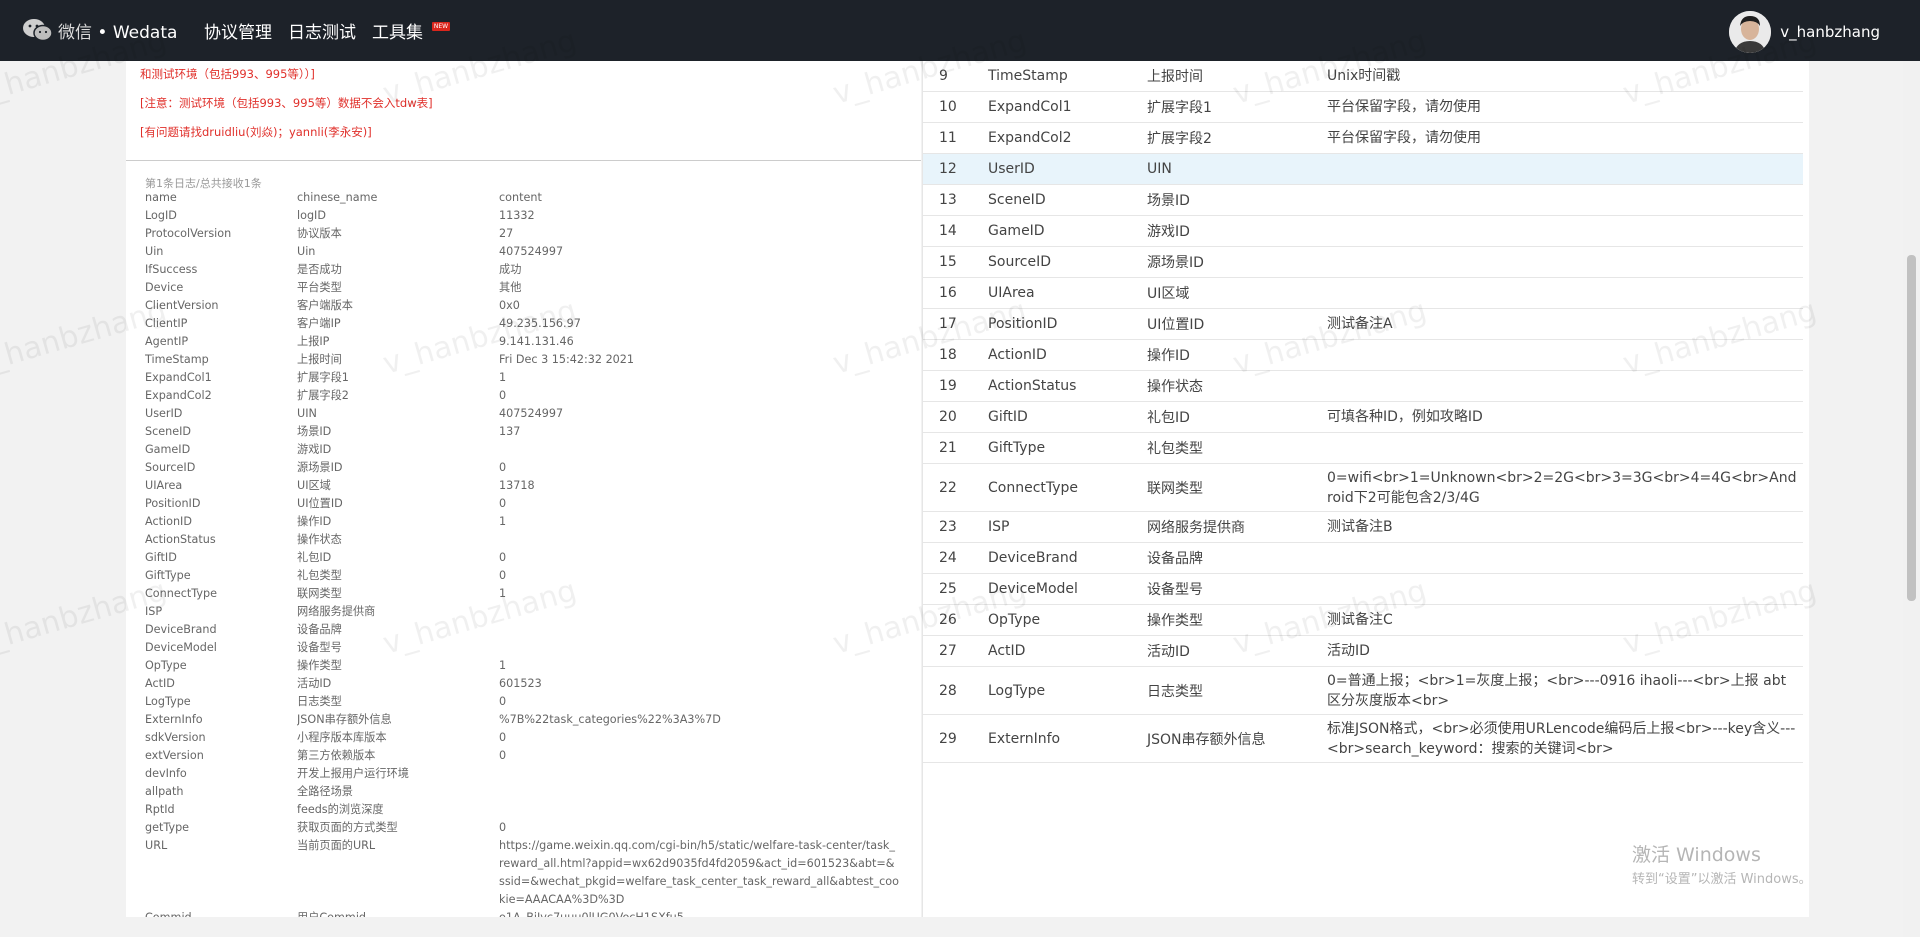  Describe the element at coordinates (353, 773) in the screenshot. I see `log-cell-chinese-name: 开发上报用户运行环境` at that location.